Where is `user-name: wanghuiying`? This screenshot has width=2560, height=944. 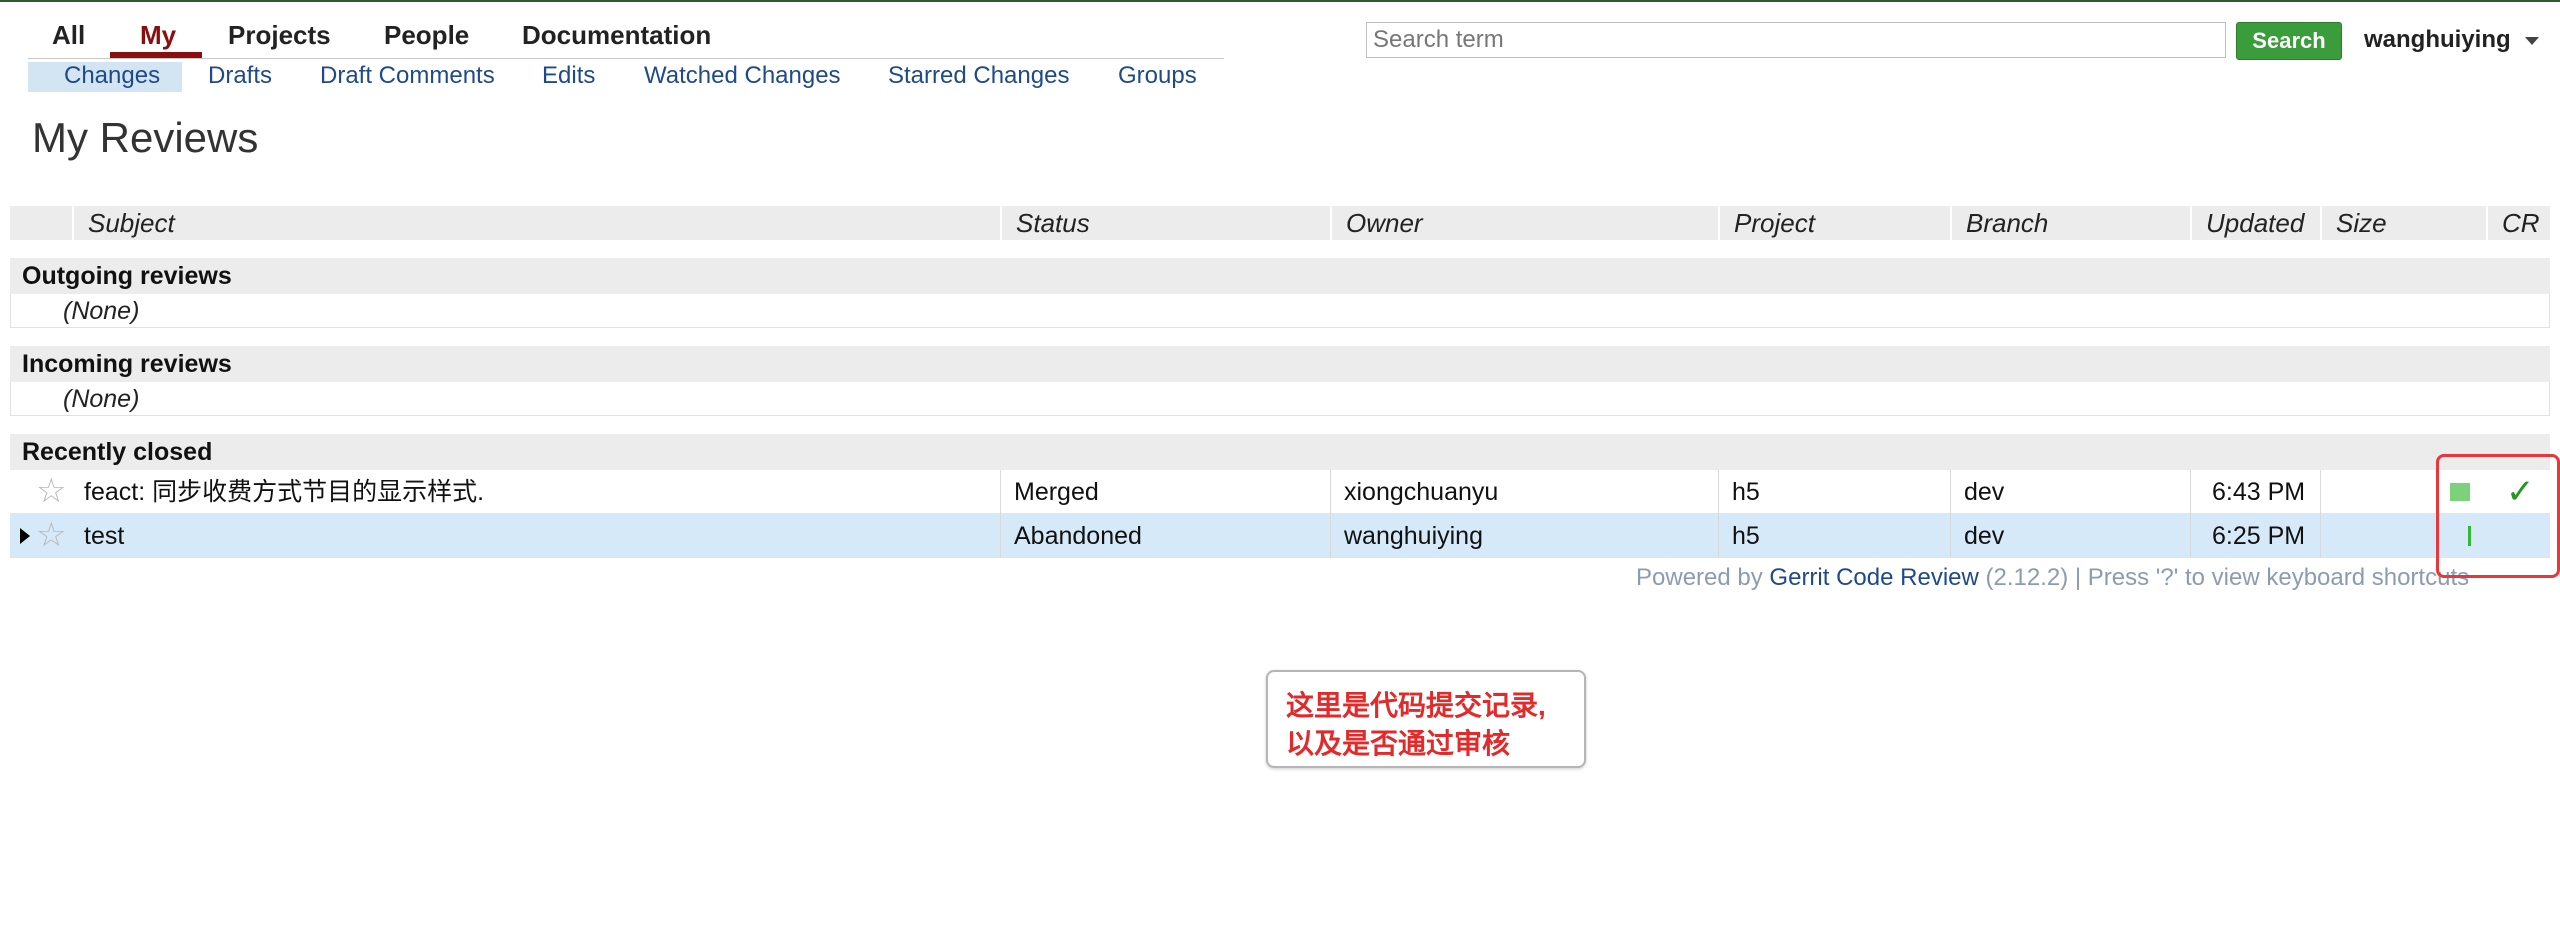 user-name: wanghuiying is located at coordinates (2437, 39).